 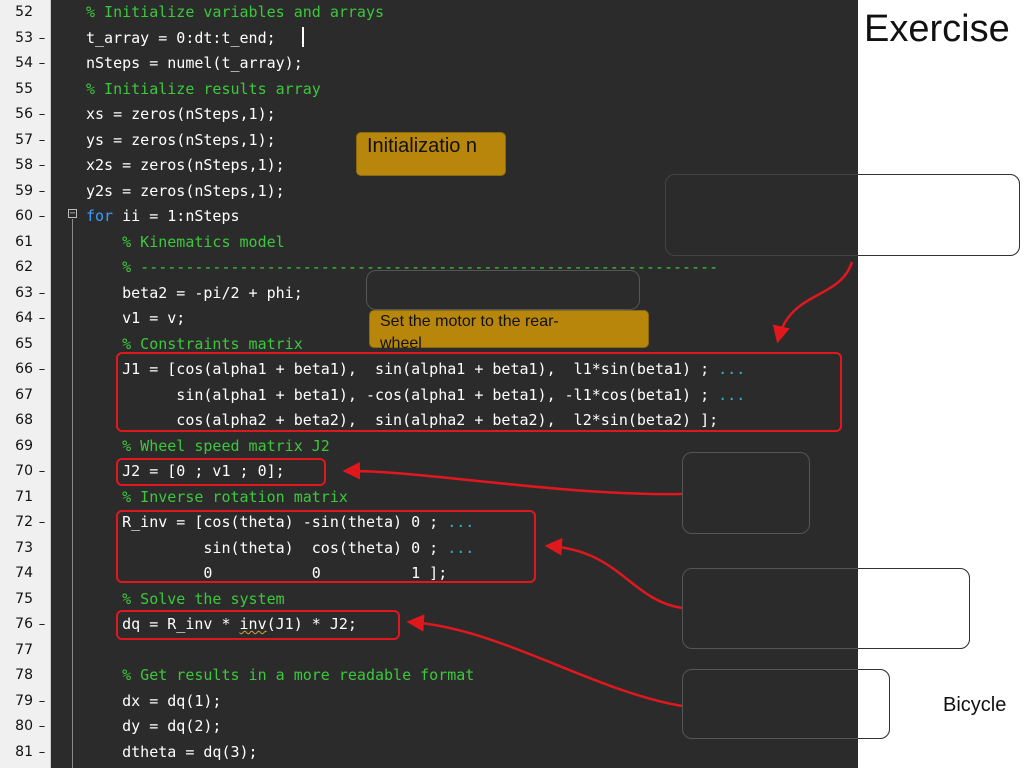 I want to click on code-line: y2s = zeros(nSteps,1);, so click(x=185, y=192).